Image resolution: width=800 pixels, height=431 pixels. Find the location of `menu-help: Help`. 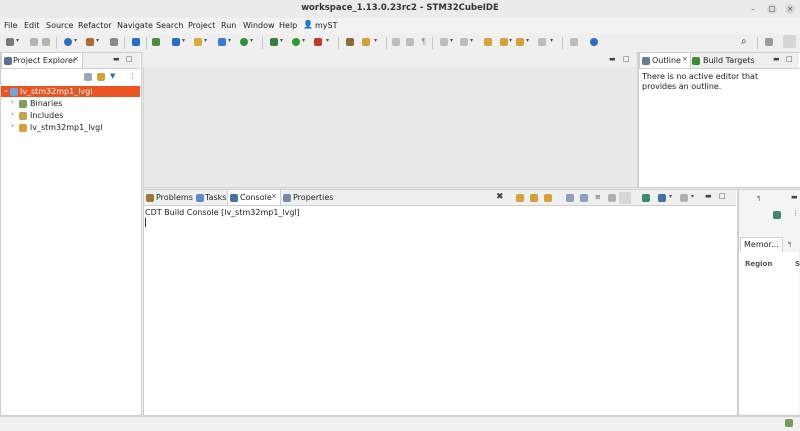

menu-help: Help is located at coordinates (288, 25).